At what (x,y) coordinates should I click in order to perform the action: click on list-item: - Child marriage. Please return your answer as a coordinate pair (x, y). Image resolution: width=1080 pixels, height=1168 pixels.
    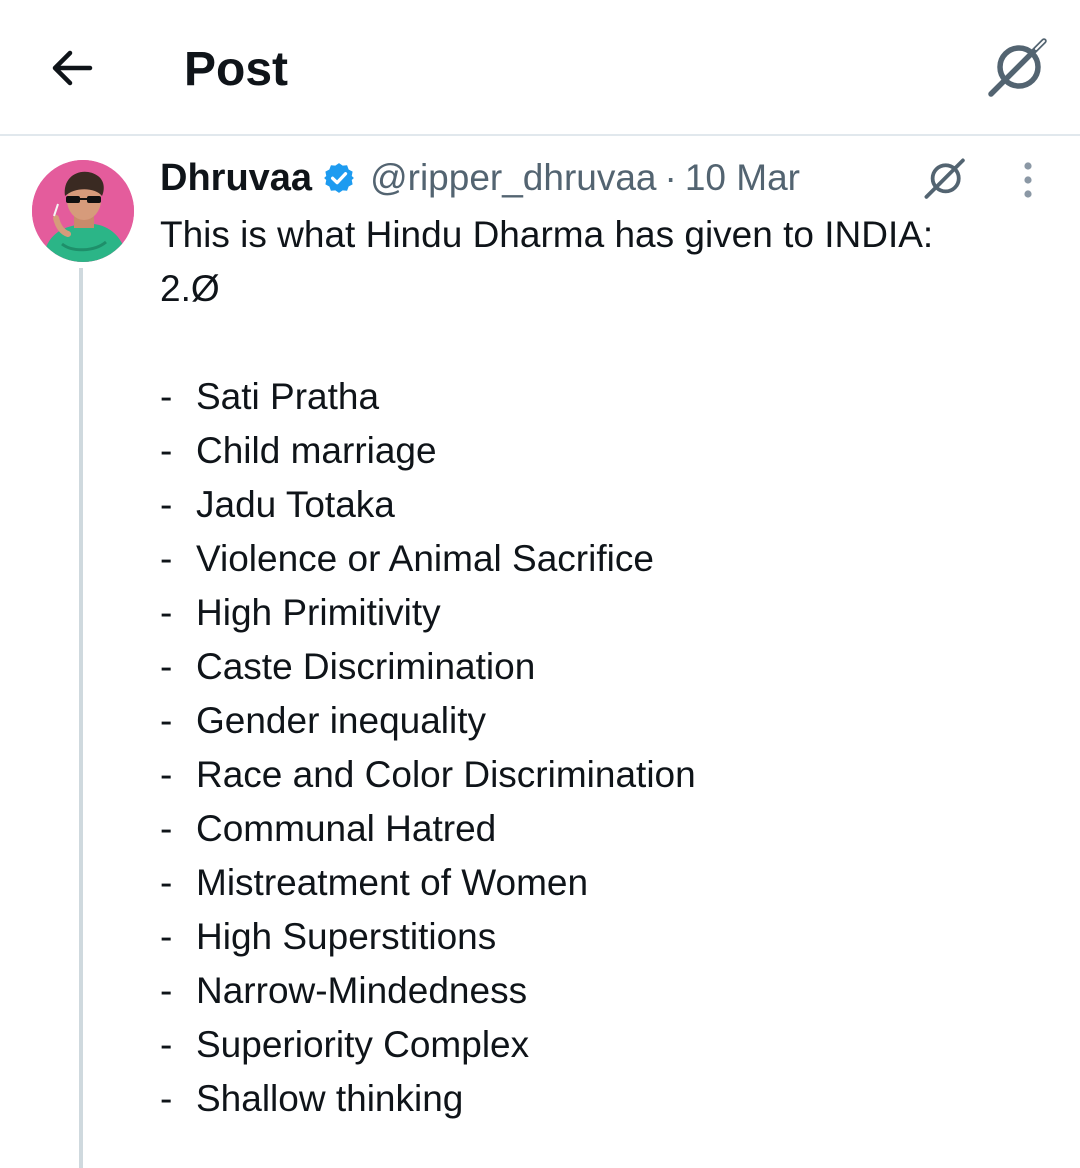
    Looking at the image, I should click on (298, 450).